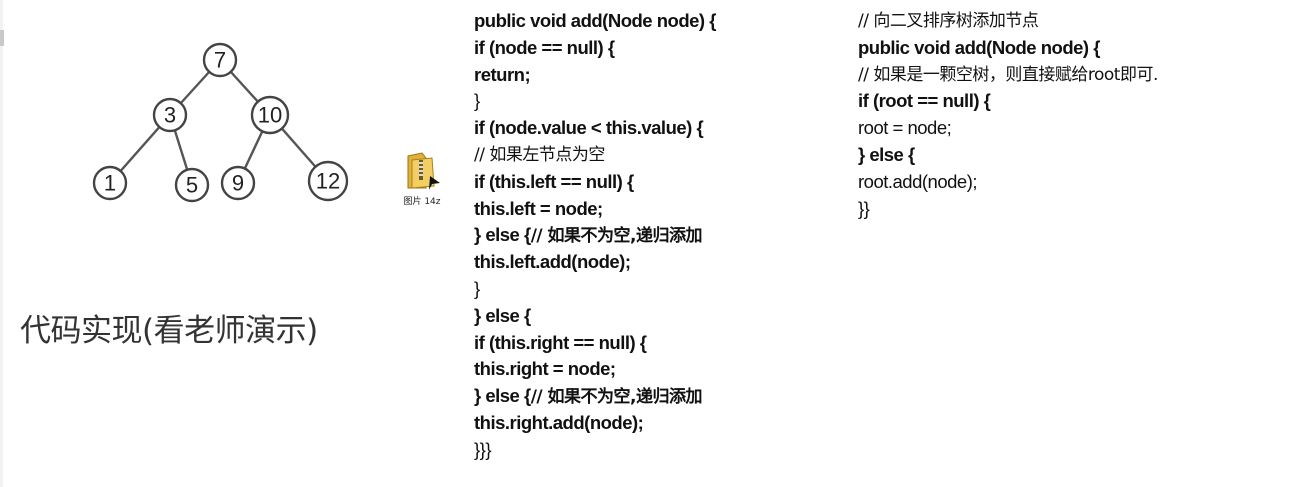 The image size is (1292, 487). I want to click on tree-node-right-right: 12, so click(328, 181).